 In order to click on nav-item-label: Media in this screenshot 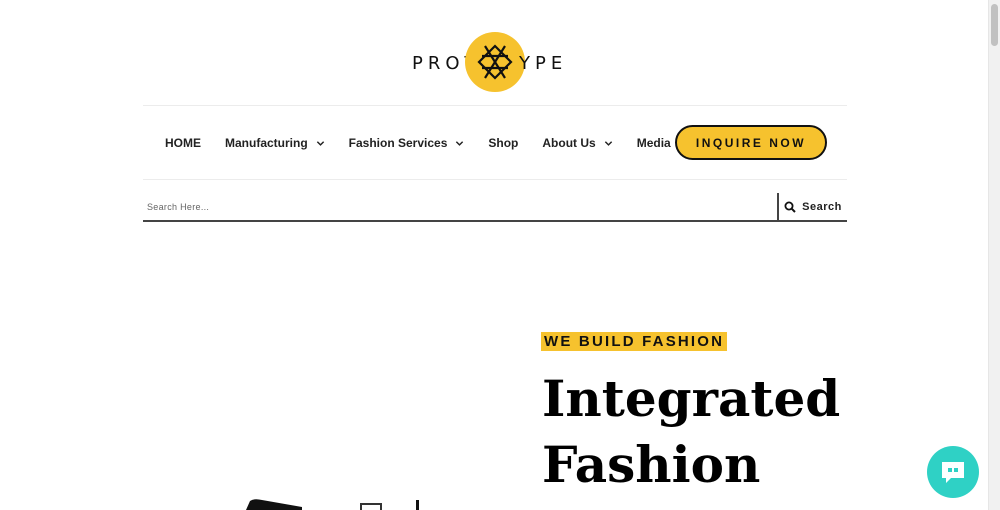, I will do `click(653, 143)`.